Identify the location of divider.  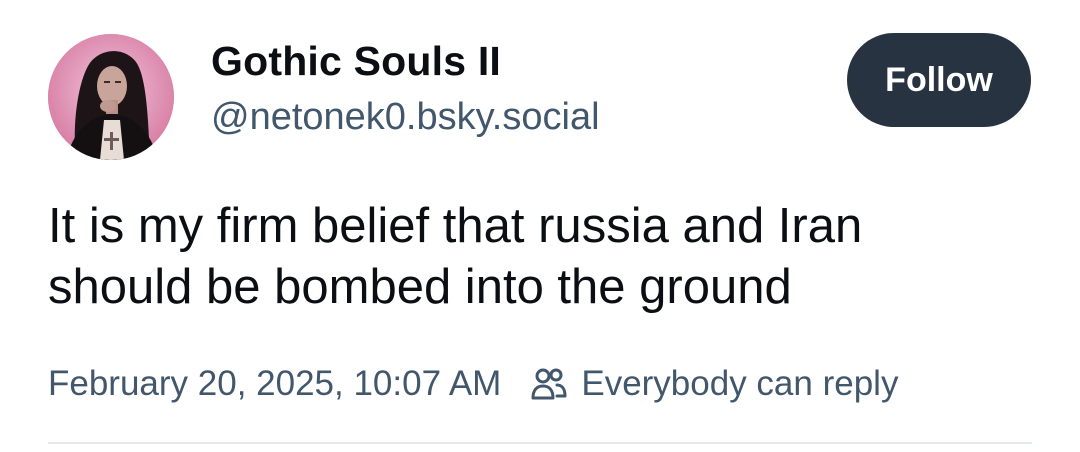
(540, 443).